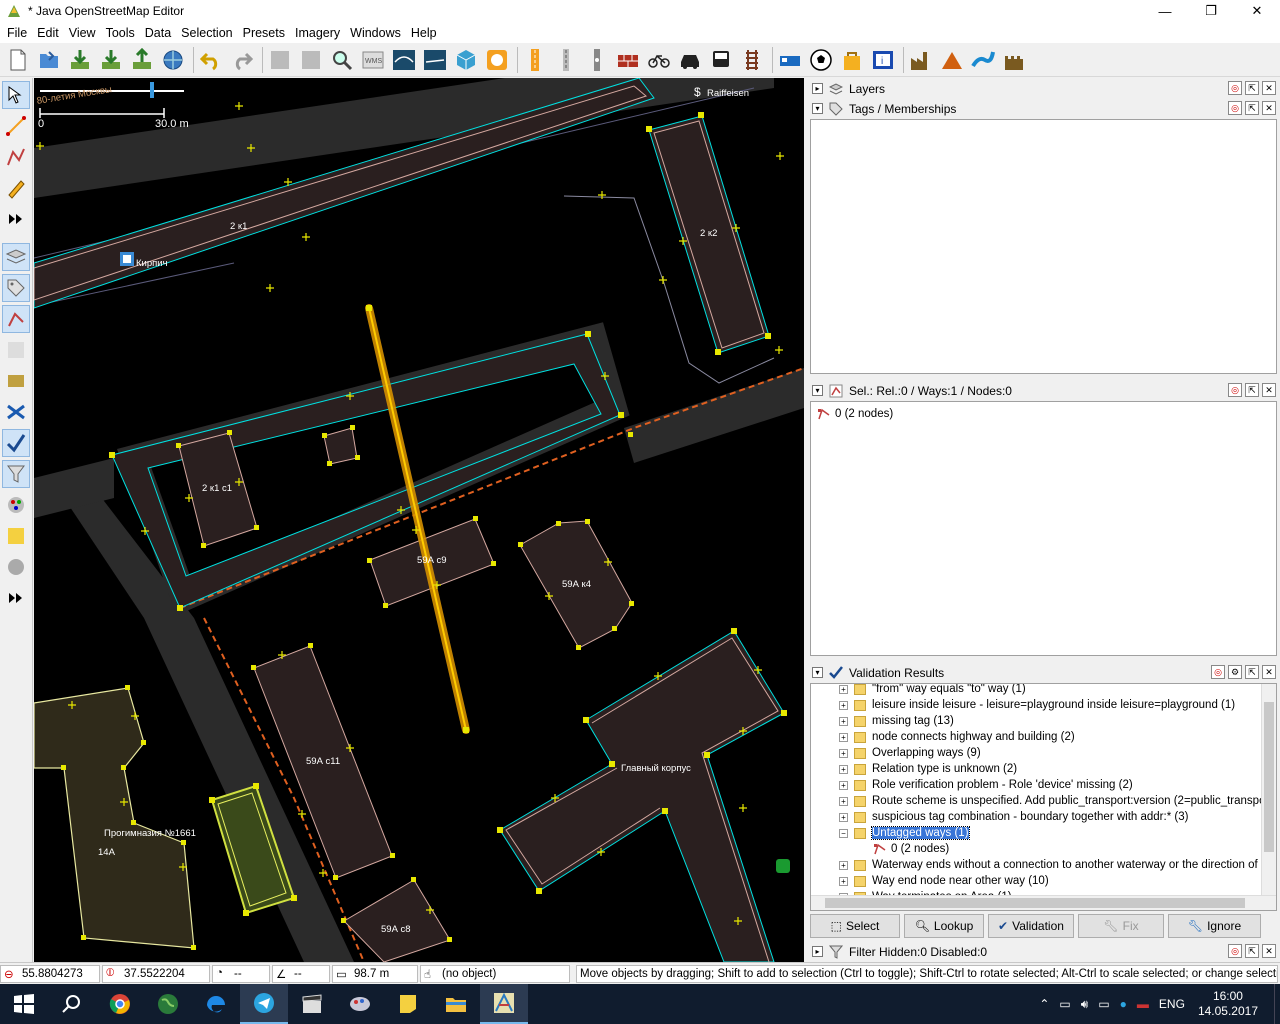  I want to click on select-button: ⬚ Select, so click(855, 926).